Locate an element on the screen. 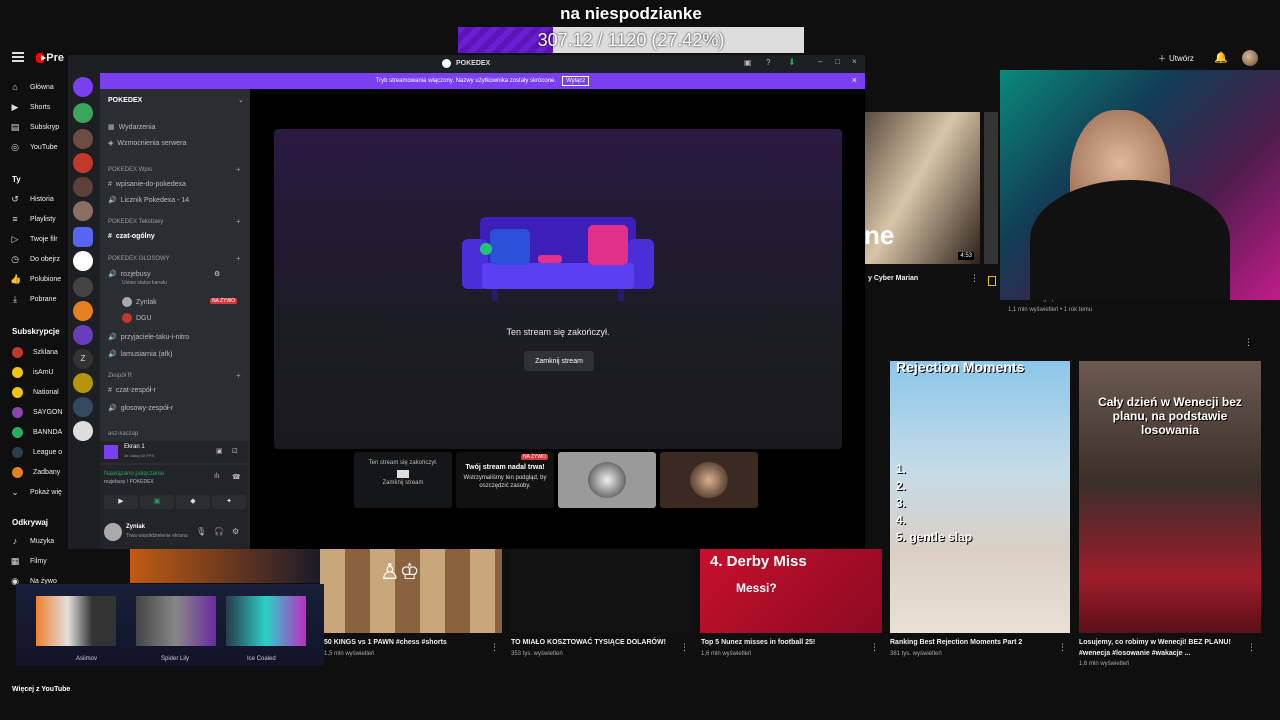 The width and height of the screenshot is (1280, 720). sidebar-item: ≡ Playlisty is located at coordinates (32, 219).